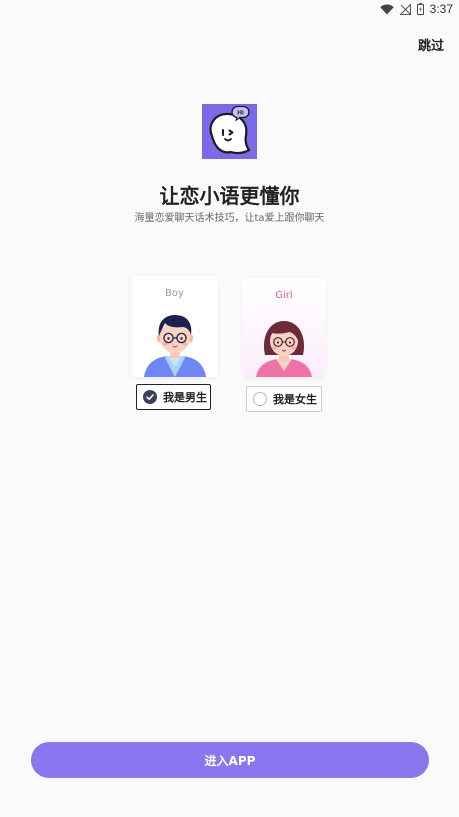 The height and width of the screenshot is (817, 459). Describe the element at coordinates (431, 44) in the screenshot. I see `skip-button: 跳过` at that location.